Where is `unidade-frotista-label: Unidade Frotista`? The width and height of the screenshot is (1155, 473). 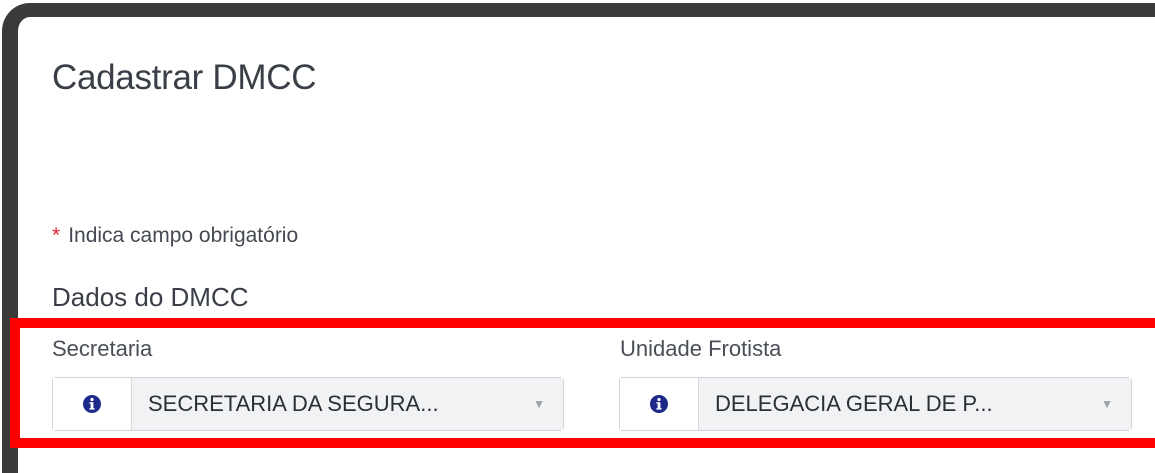 unidade-frotista-label: Unidade Frotista is located at coordinates (701, 348).